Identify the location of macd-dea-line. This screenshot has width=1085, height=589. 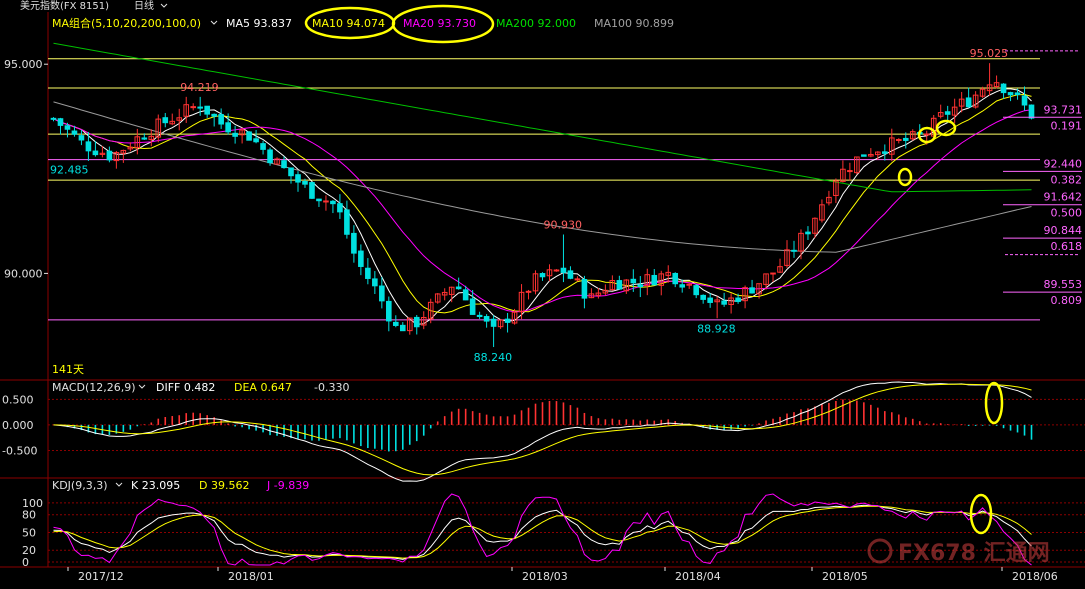
(542, 429).